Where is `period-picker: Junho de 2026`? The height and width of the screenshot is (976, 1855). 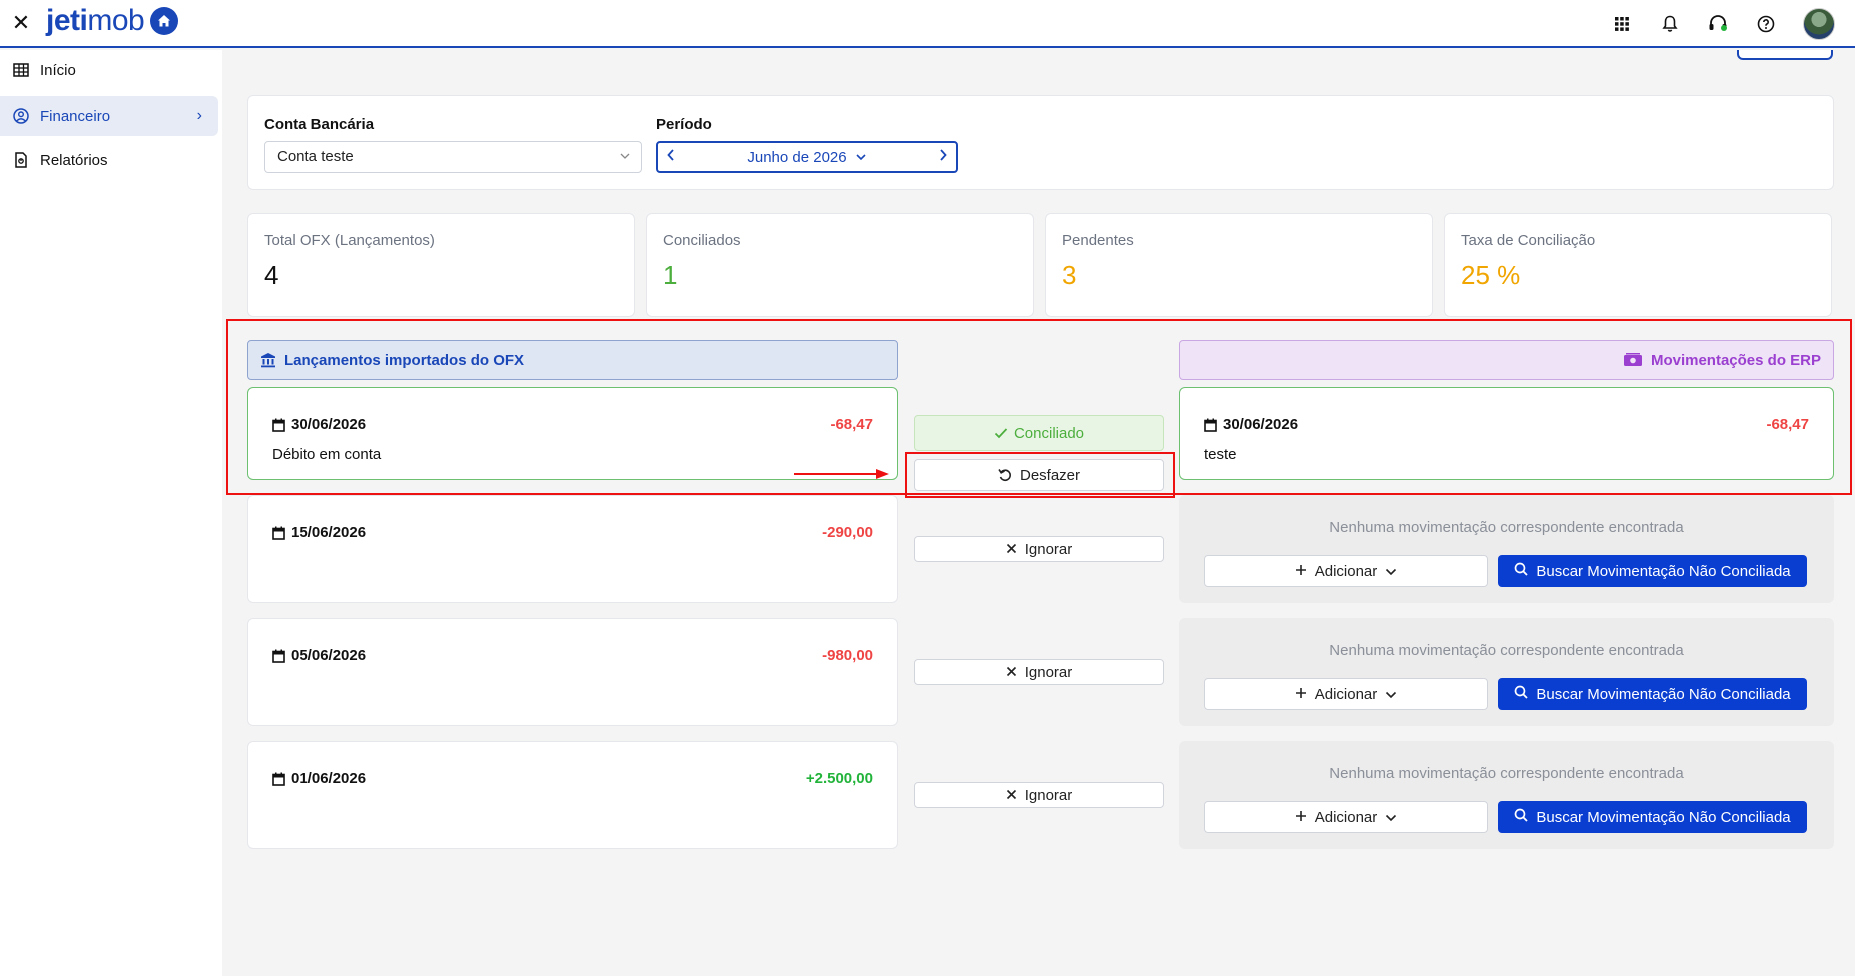
period-picker: Junho de 2026 is located at coordinates (807, 157).